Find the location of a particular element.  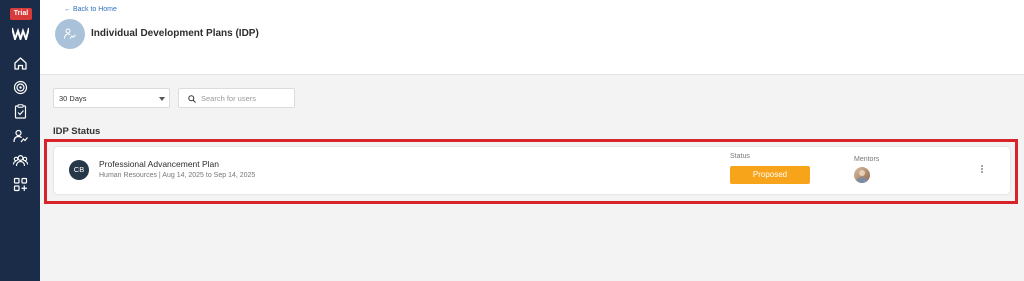

home-icon is located at coordinates (20, 63).